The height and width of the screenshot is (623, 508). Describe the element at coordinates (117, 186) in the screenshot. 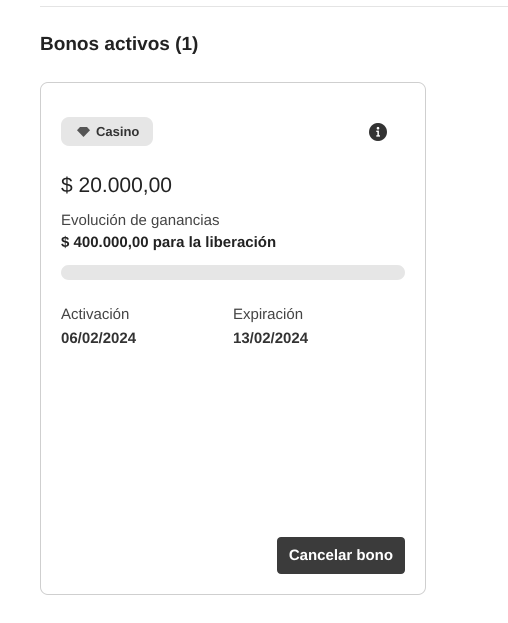

I see `bonus-amount: $ 20.000,00` at that location.